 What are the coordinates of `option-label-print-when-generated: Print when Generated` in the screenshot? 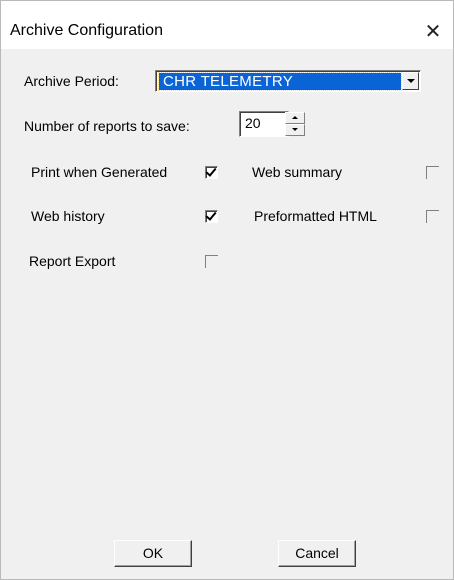 It's located at (99, 172).